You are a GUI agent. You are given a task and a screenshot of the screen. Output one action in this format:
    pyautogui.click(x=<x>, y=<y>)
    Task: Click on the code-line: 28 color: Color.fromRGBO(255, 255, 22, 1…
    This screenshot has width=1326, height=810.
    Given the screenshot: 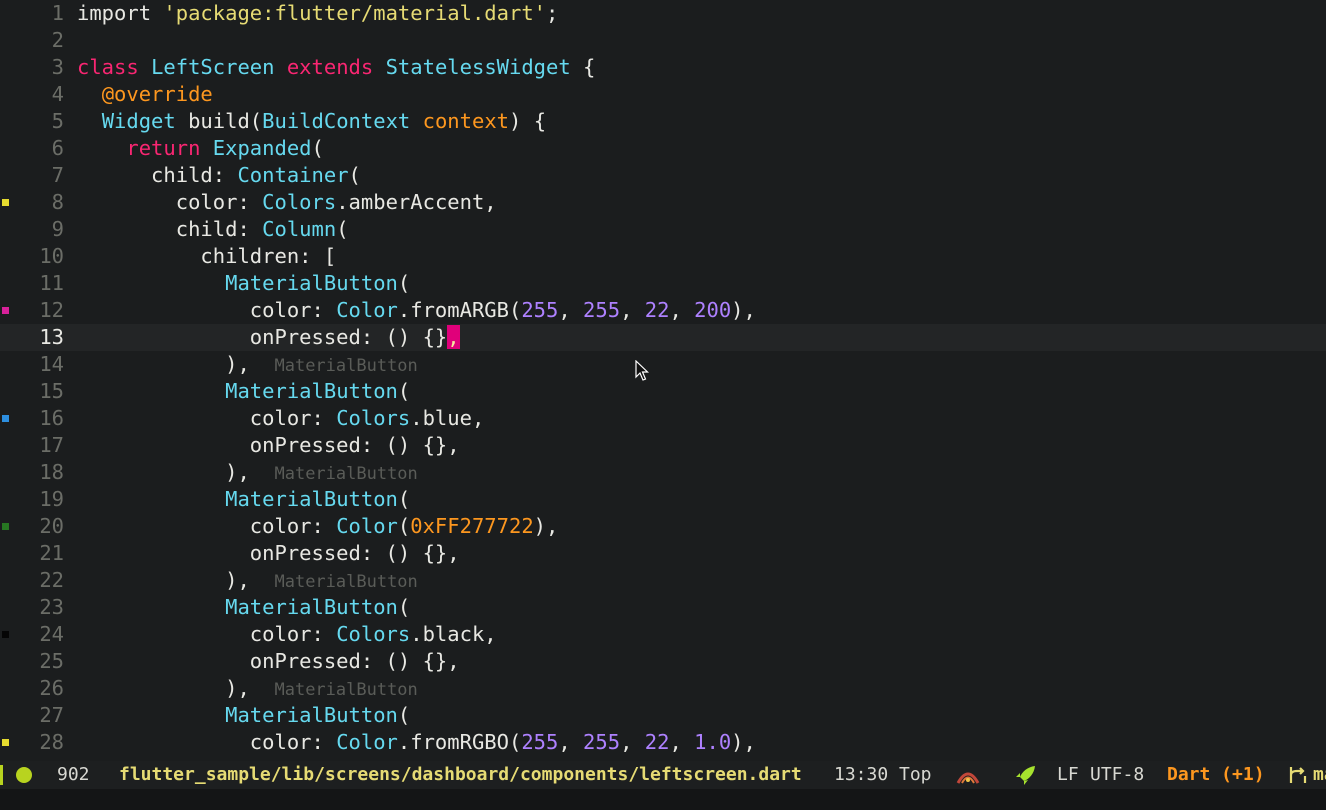 What is the action you would take?
    pyautogui.click(x=663, y=742)
    